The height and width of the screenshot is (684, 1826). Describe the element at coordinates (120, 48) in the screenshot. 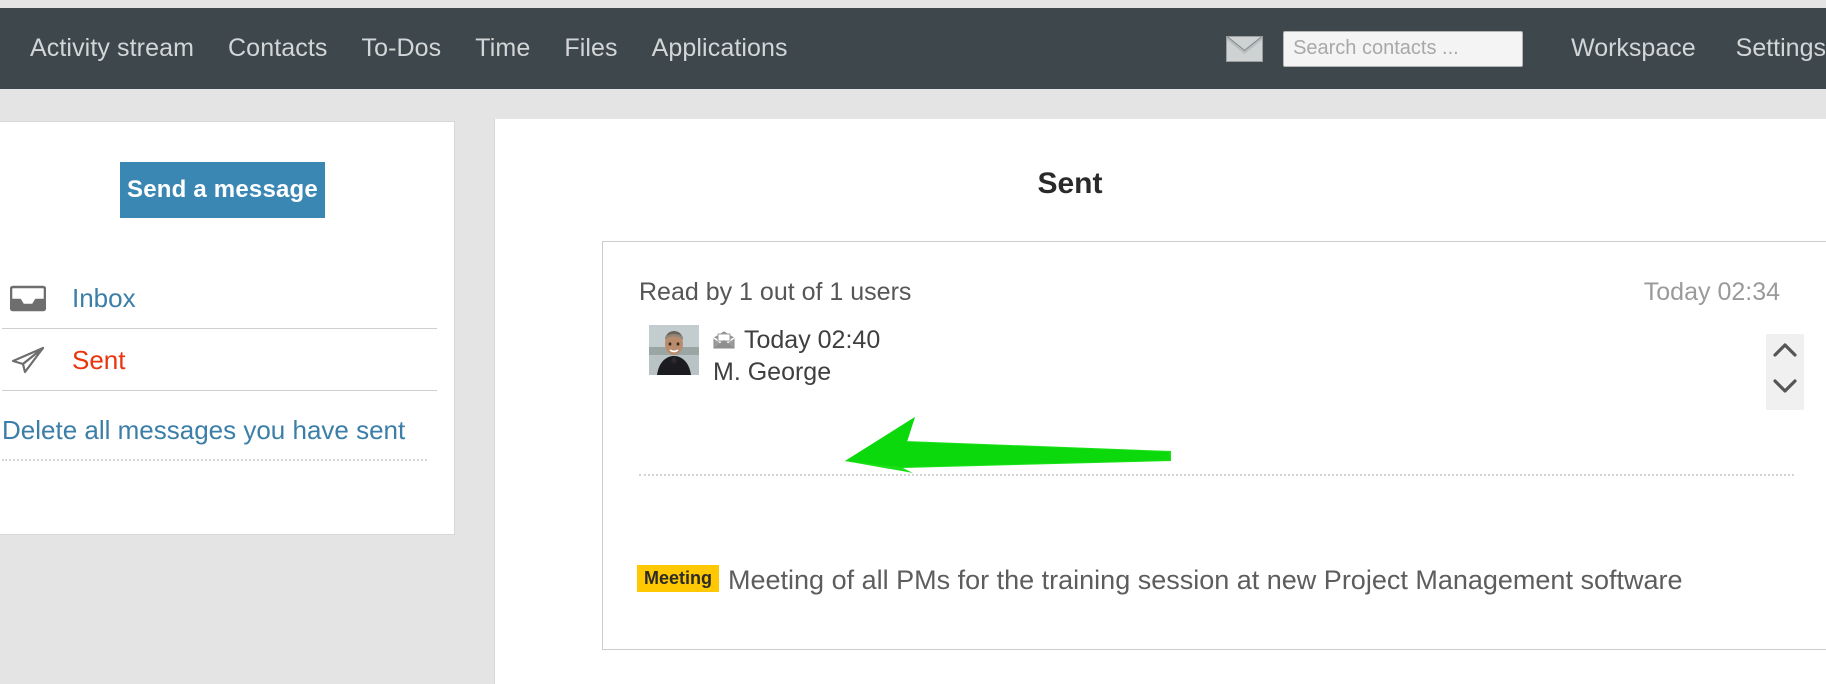

I see `nav-item-activity-stream: Activity stream` at that location.